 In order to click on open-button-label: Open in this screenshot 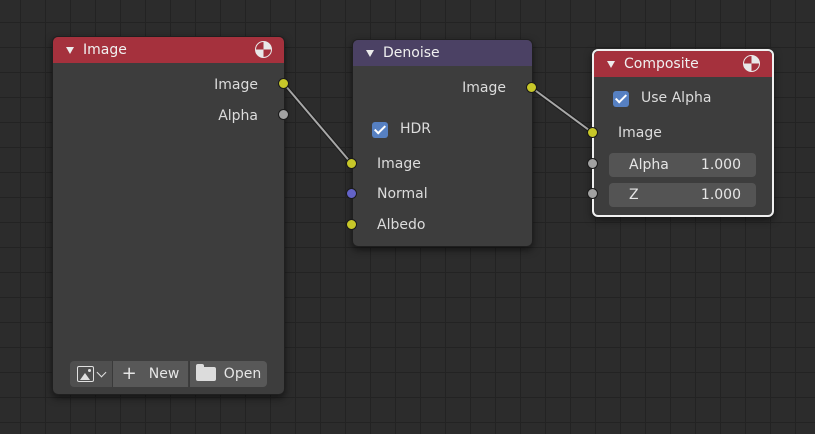, I will do `click(242, 374)`.